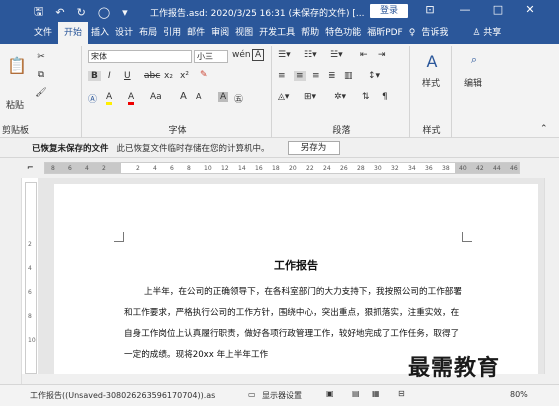  I want to click on print-layout-icon: ▦, so click(376, 393).